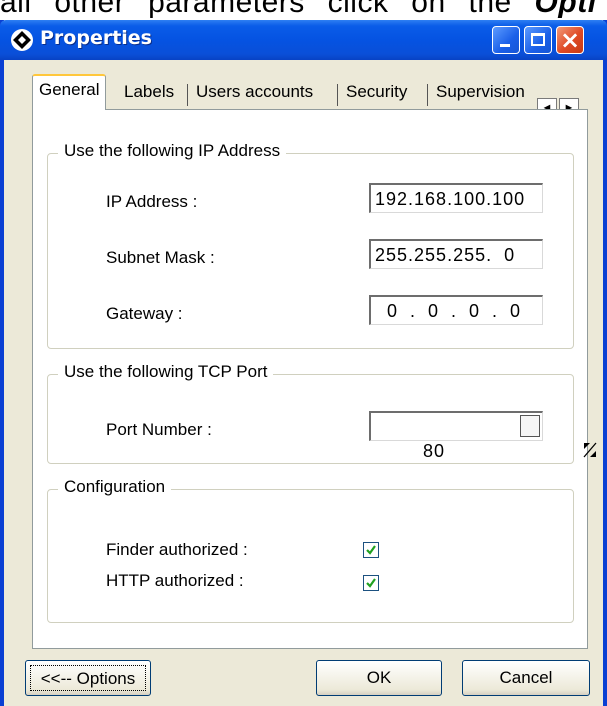 The image size is (607, 706). I want to click on cancel-button: Cancel, so click(526, 678).